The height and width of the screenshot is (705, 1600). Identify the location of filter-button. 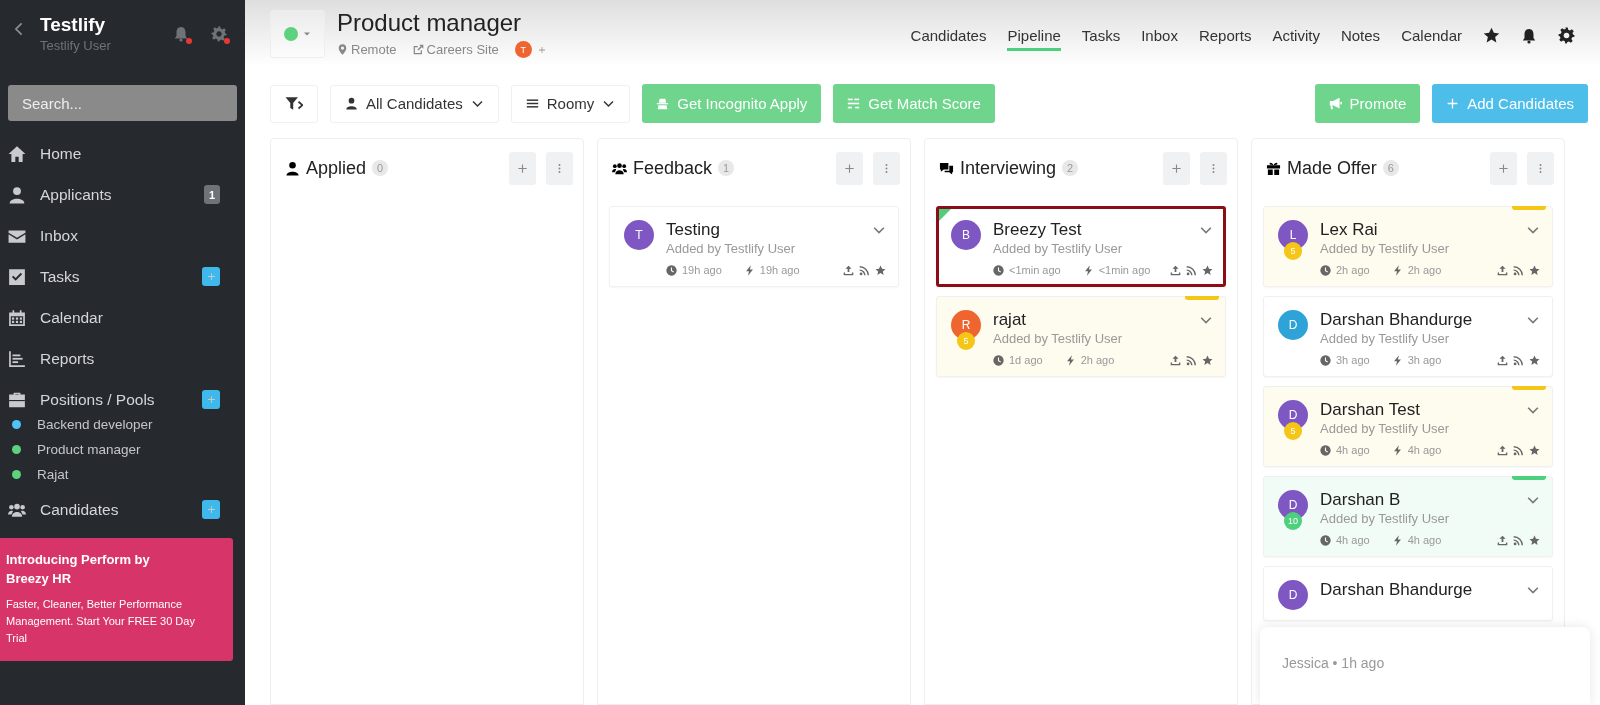
(294, 103).